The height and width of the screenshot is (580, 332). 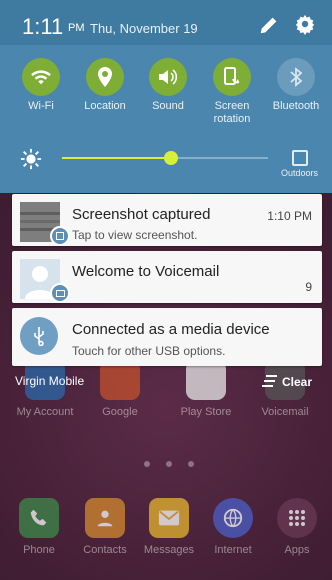 I want to click on clear-notifications-button: Clear, so click(x=295, y=382).